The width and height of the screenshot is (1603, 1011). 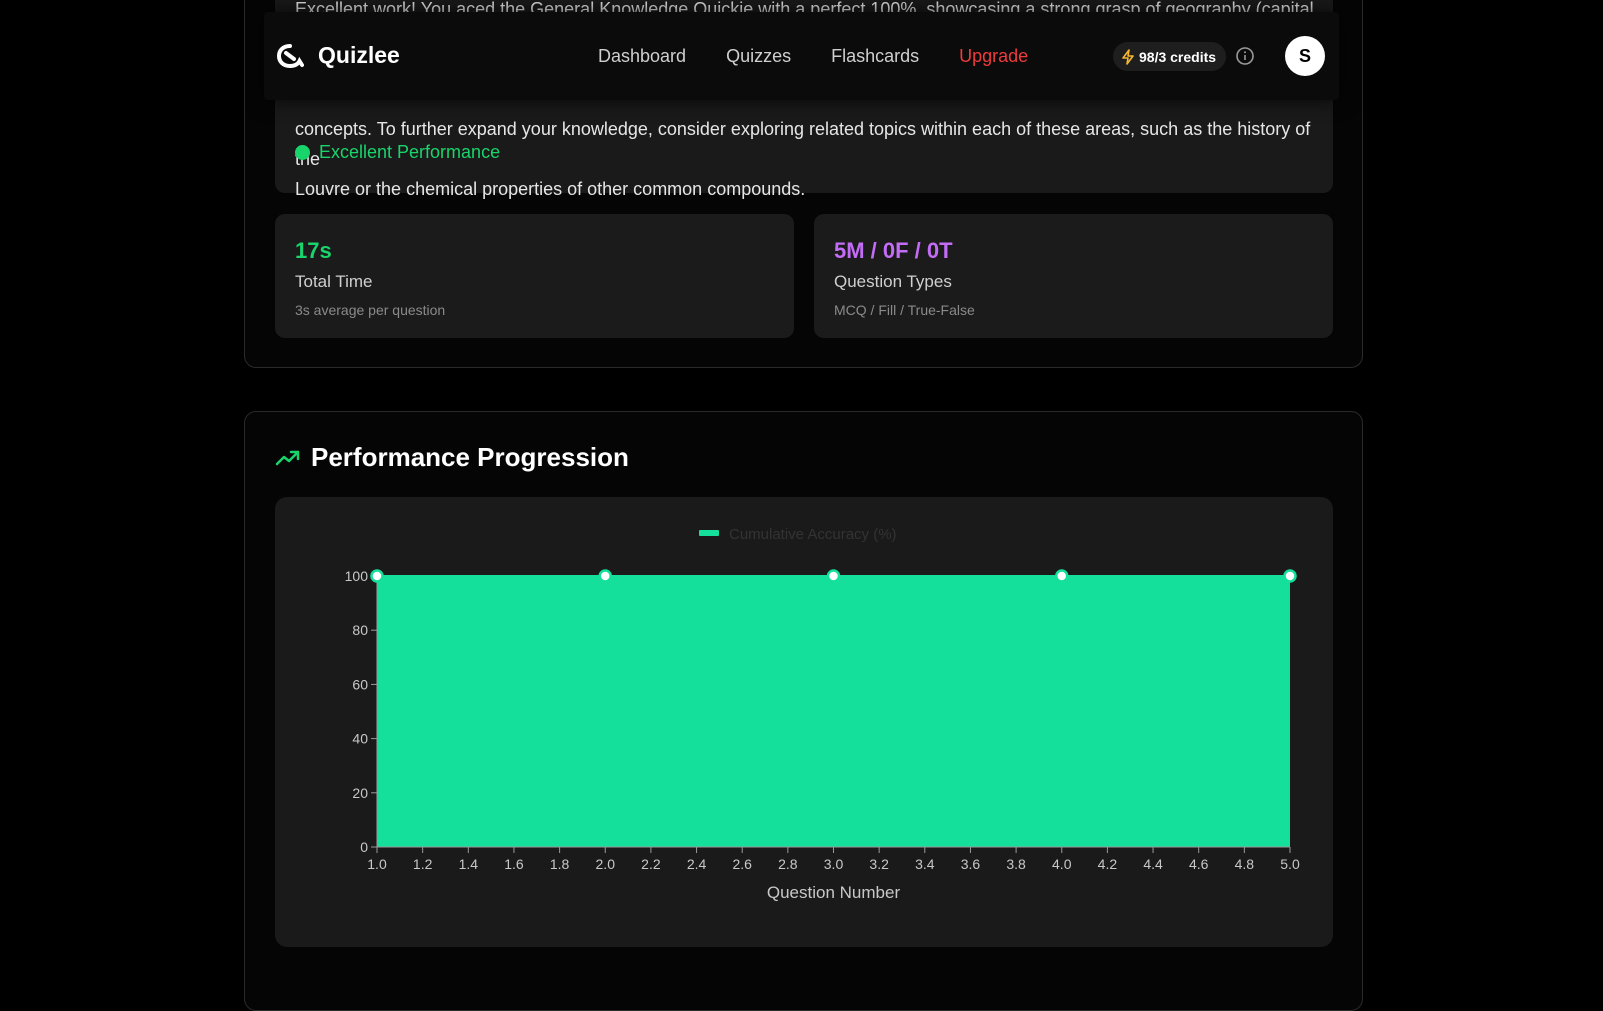 What do you see at coordinates (834, 864) in the screenshot?
I see `x-tick-label: 3.0` at bounding box center [834, 864].